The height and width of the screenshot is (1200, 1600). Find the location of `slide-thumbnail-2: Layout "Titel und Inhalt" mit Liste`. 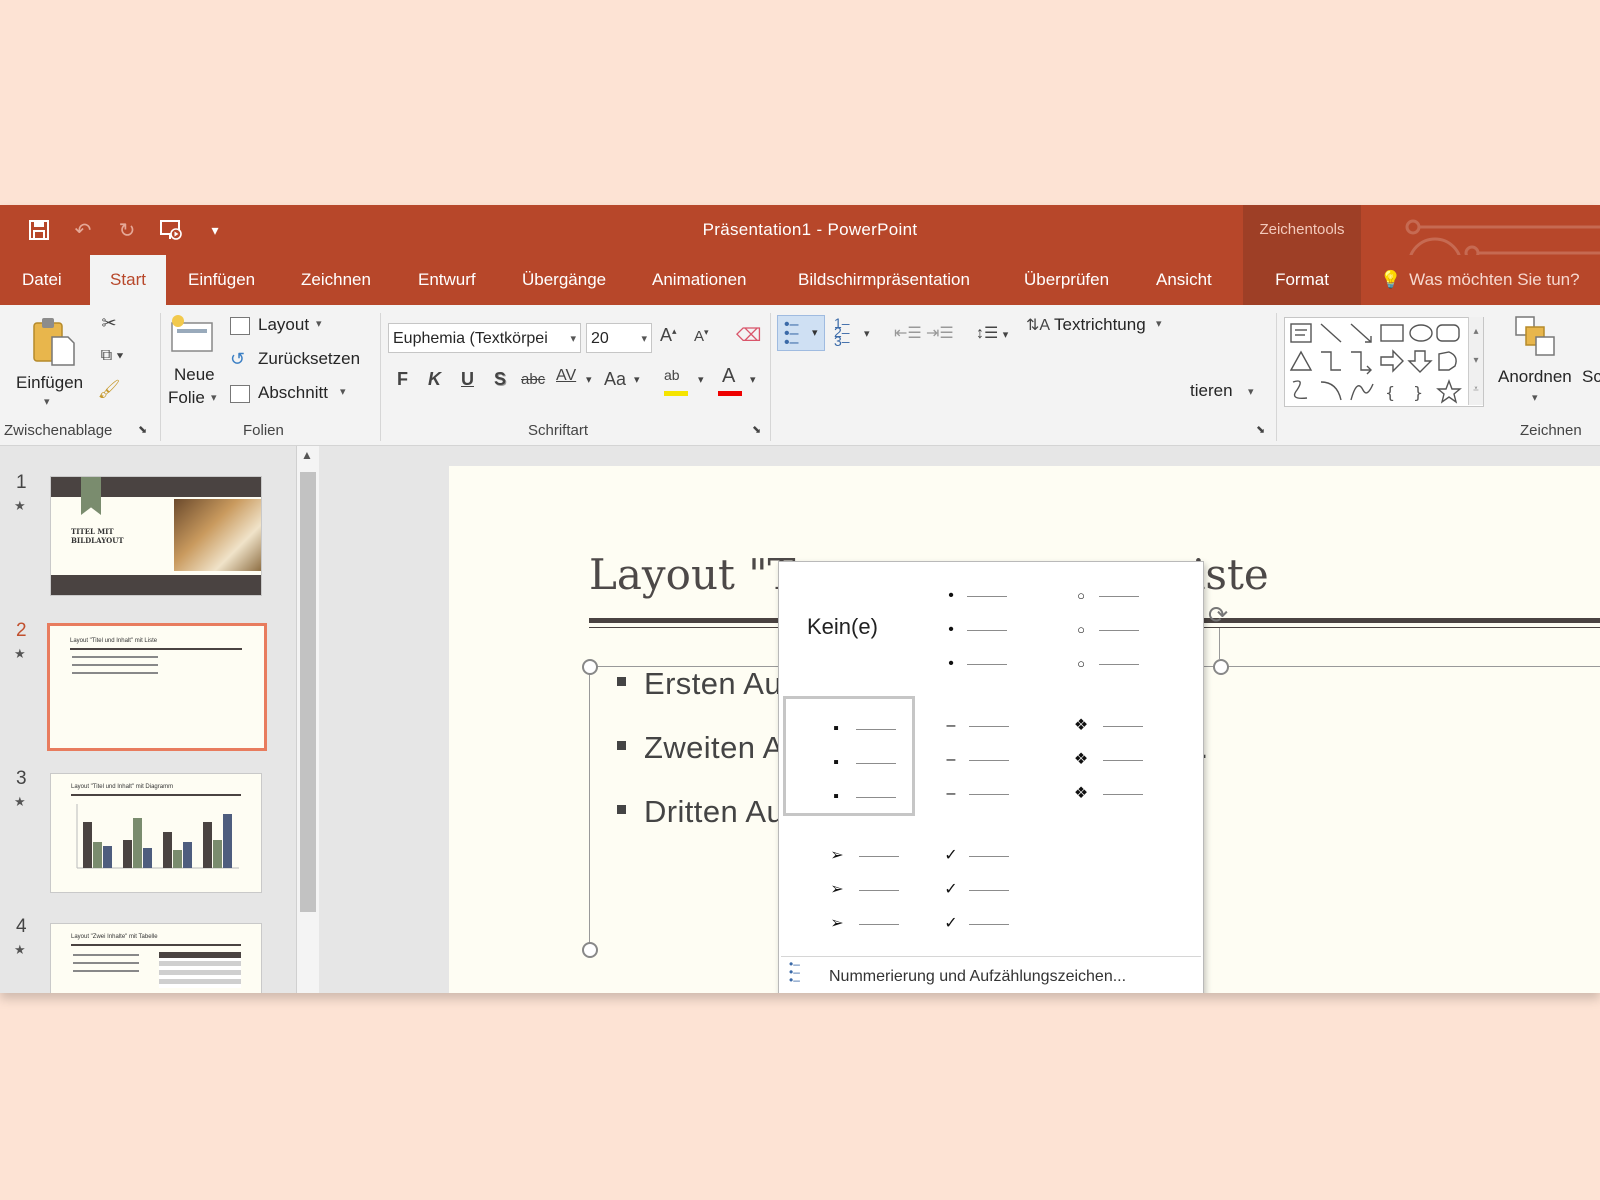

slide-thumbnail-2: Layout "Titel und Inhalt" mit Liste is located at coordinates (157, 687).